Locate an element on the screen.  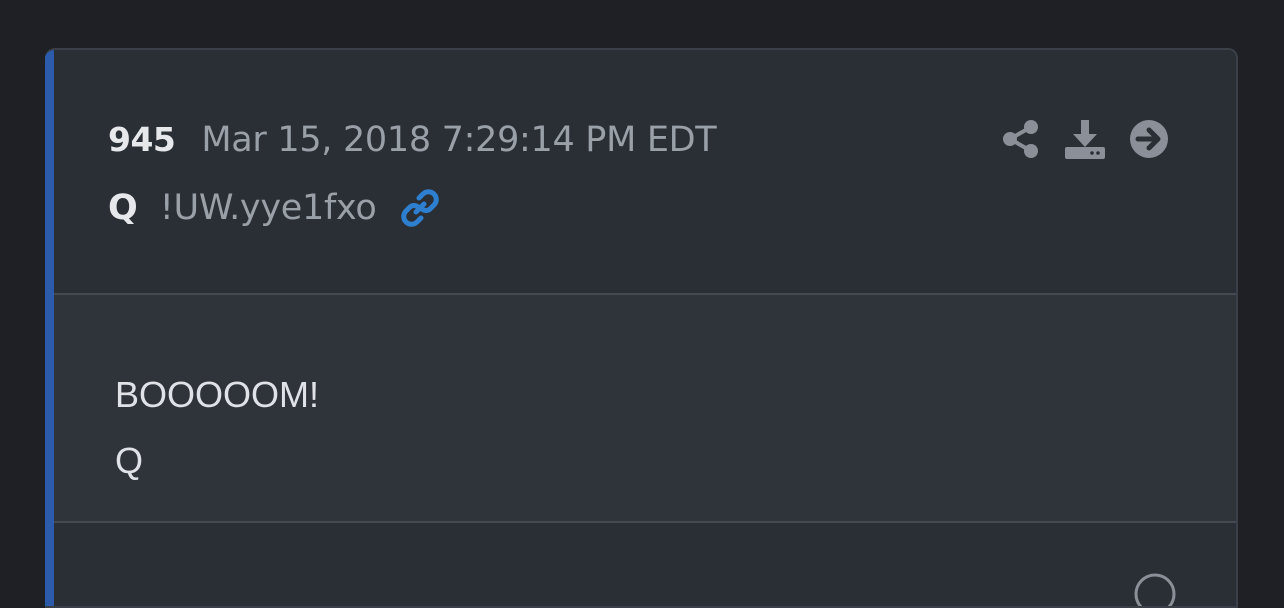
post-accent-bar is located at coordinates (49, 328).